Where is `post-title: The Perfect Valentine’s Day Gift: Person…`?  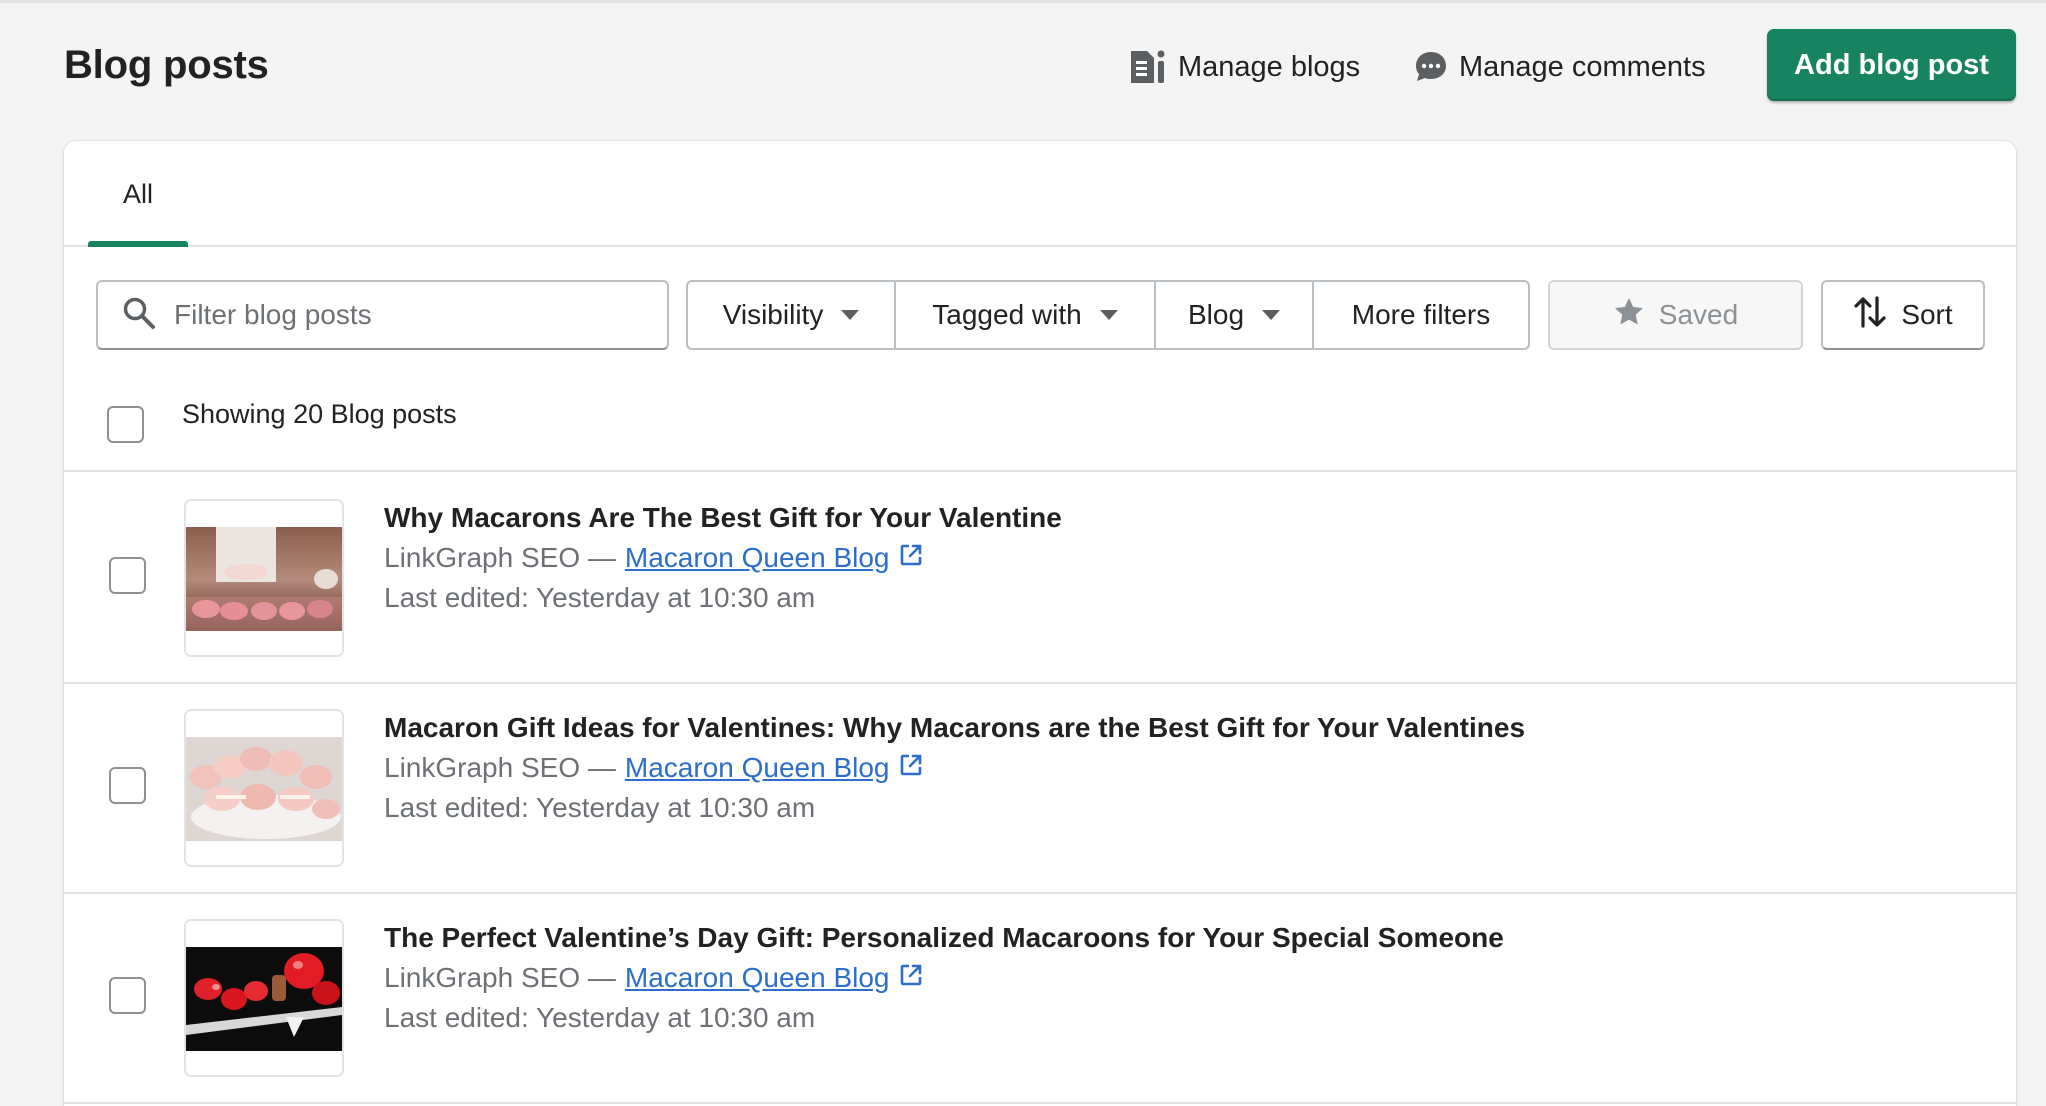 post-title: The Perfect Valentine’s Day Gift: Person… is located at coordinates (944, 938).